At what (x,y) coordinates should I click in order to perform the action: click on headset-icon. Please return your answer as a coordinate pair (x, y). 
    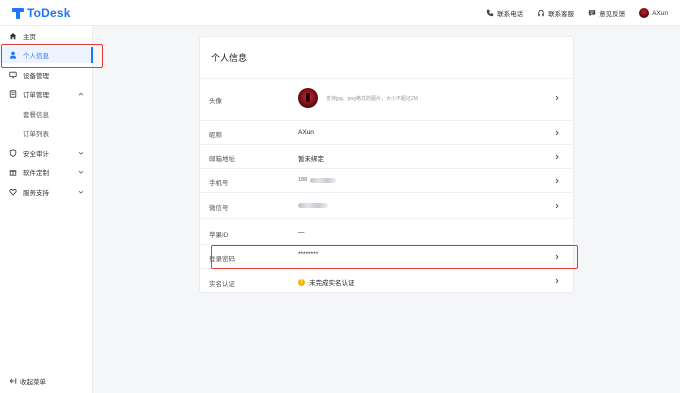
    Looking at the image, I should click on (541, 13).